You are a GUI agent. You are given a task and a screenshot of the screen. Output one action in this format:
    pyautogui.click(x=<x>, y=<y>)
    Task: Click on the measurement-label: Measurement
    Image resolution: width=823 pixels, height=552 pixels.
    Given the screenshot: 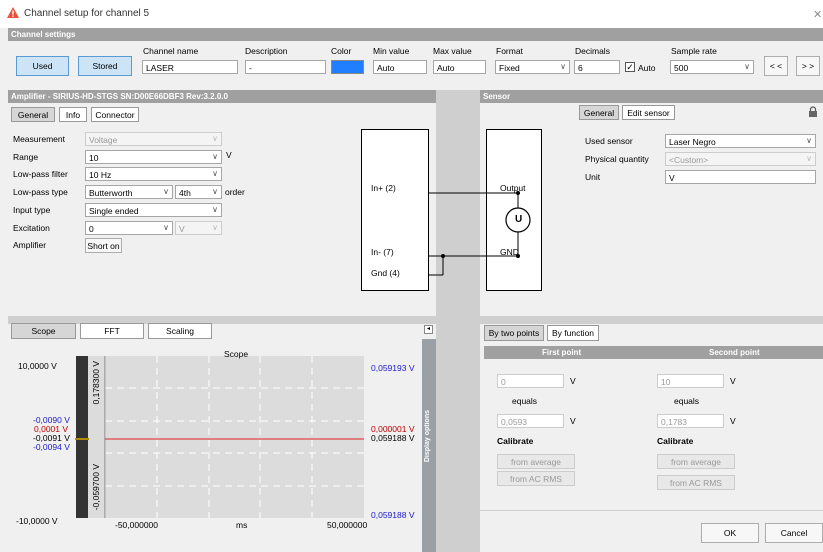 What is the action you would take?
    pyautogui.click(x=39, y=139)
    